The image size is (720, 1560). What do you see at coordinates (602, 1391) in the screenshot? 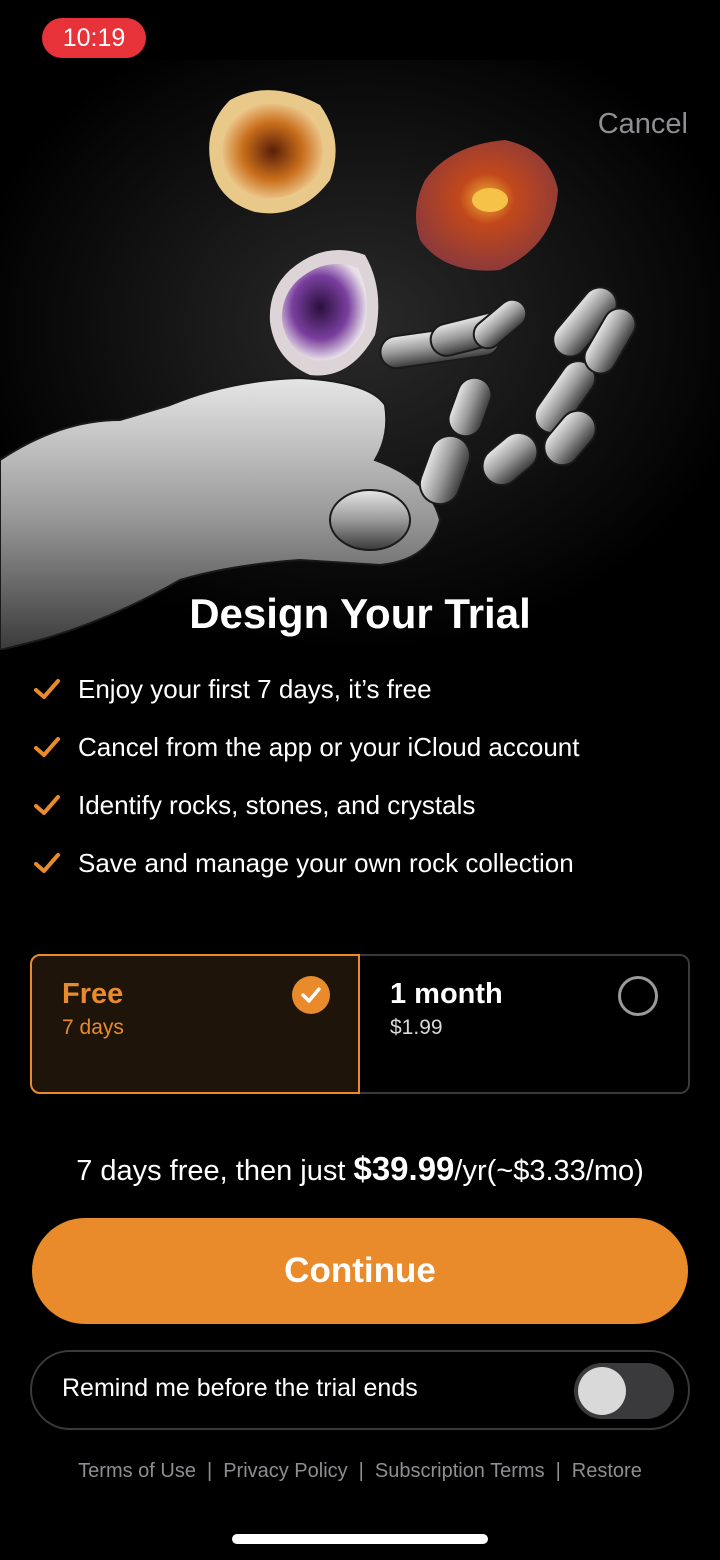
I see `toggle-knob` at bounding box center [602, 1391].